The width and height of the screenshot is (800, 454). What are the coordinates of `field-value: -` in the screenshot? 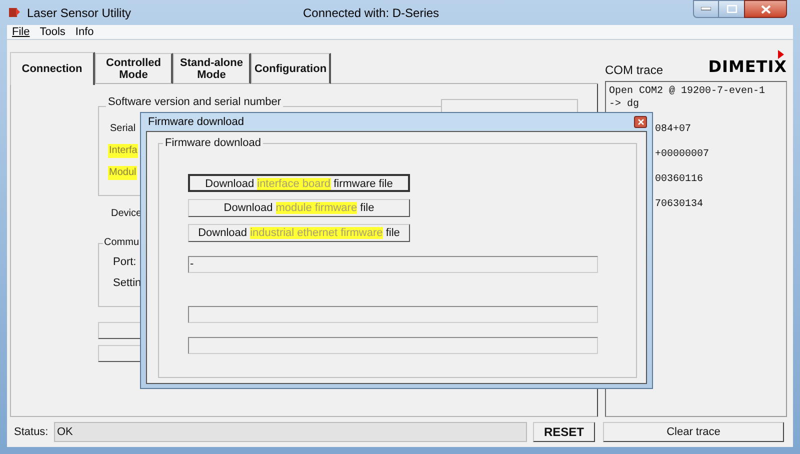 It's located at (192, 264).